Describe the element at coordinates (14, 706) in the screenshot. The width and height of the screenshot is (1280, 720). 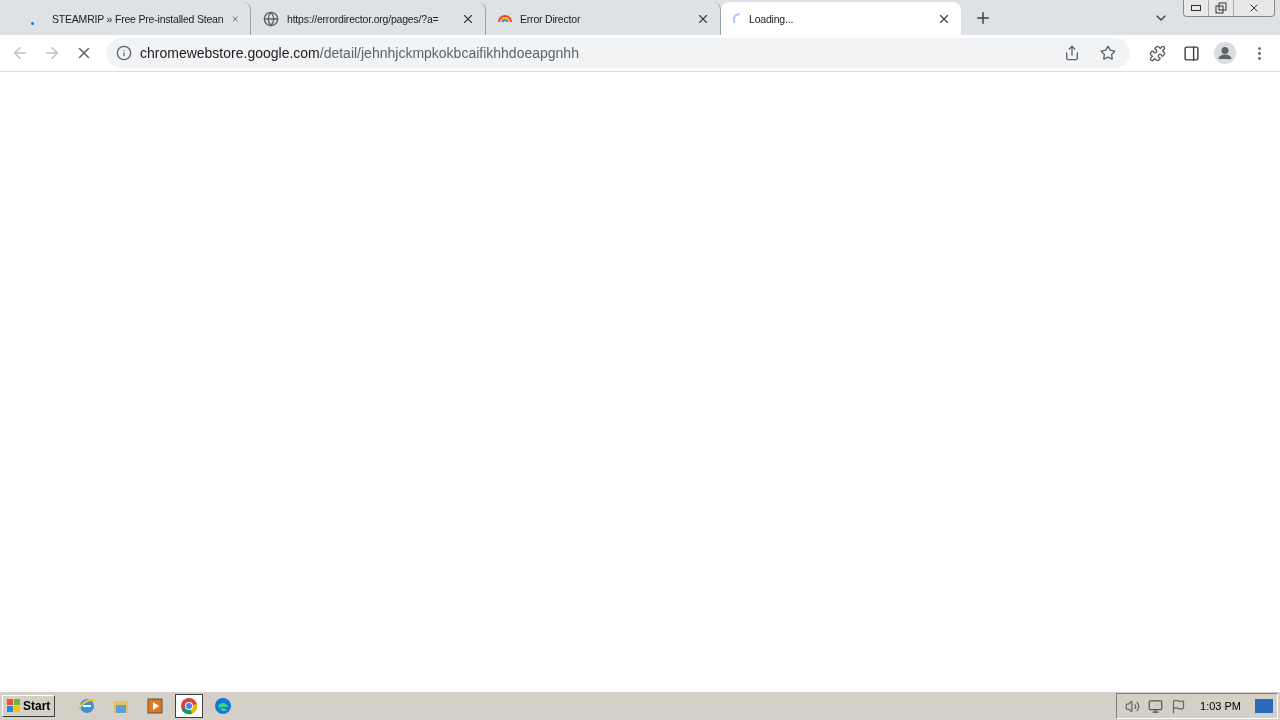
I see `windows-logo-icon` at that location.